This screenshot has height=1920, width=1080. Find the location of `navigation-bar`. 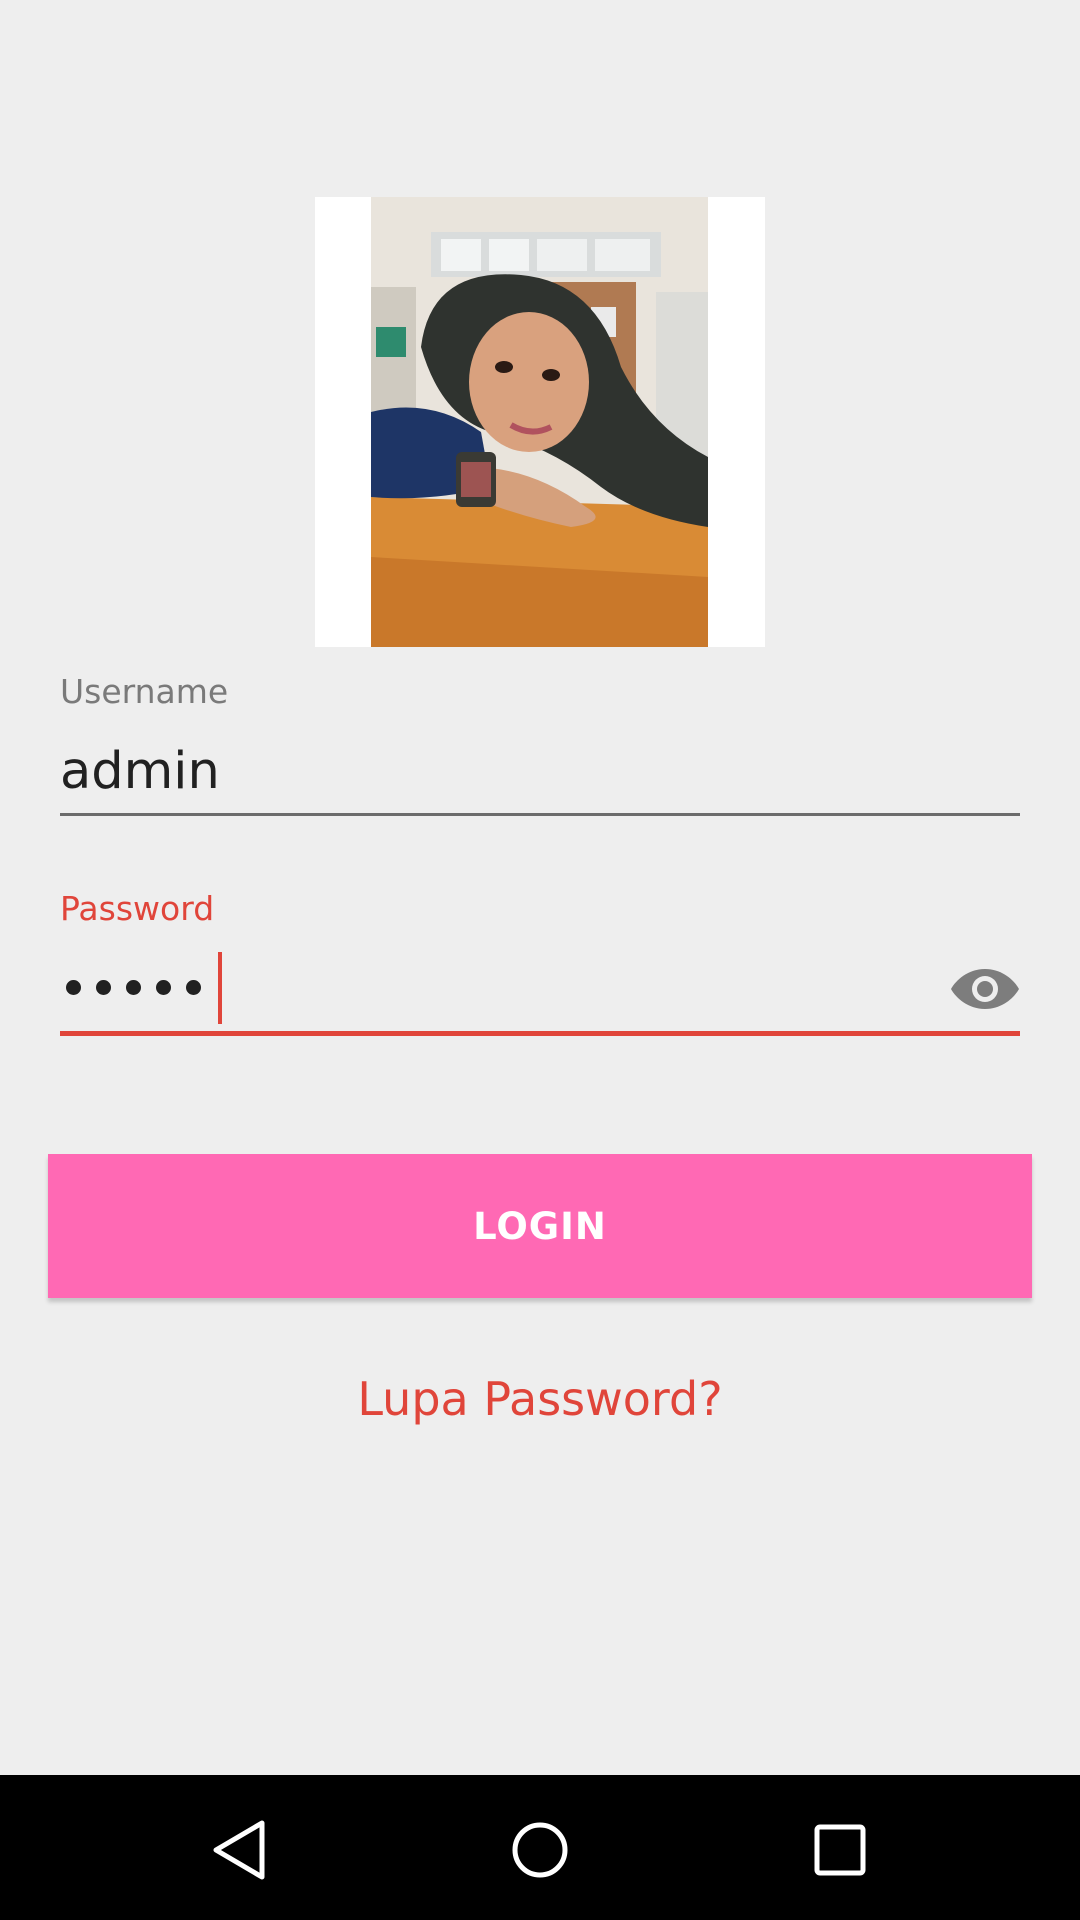

navigation-bar is located at coordinates (540, 1847).